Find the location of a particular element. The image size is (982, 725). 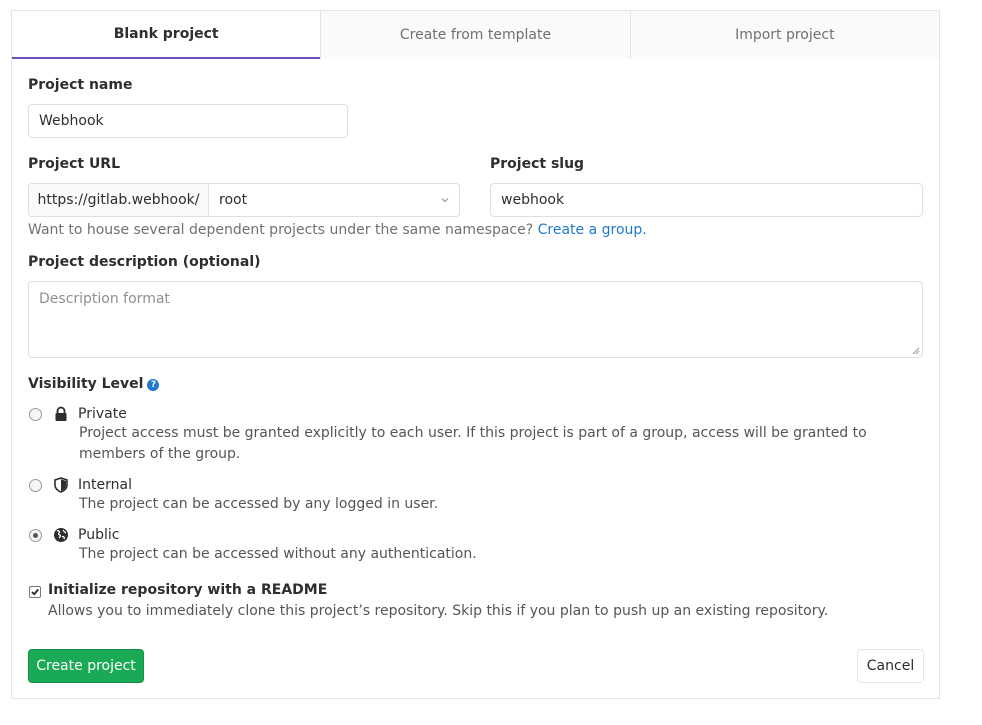

visibility-level-label: Visibility Level? is located at coordinates (94, 384).